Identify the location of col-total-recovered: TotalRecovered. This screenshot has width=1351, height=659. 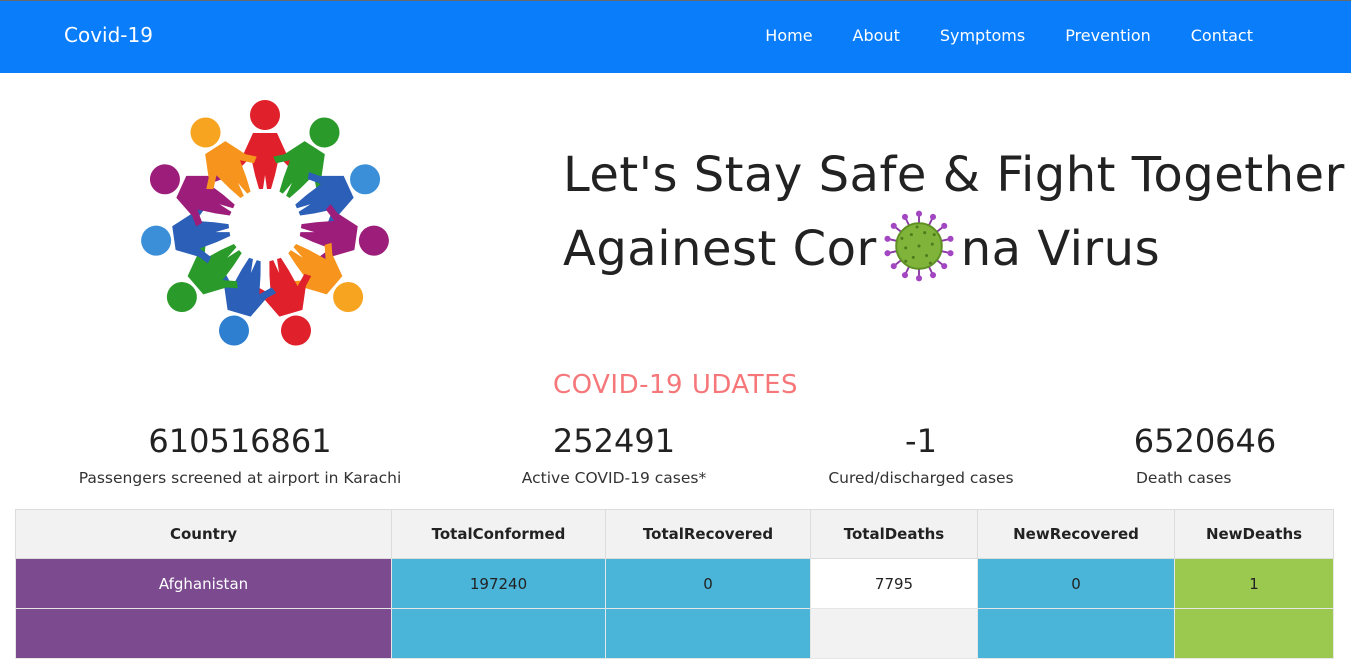
(708, 534).